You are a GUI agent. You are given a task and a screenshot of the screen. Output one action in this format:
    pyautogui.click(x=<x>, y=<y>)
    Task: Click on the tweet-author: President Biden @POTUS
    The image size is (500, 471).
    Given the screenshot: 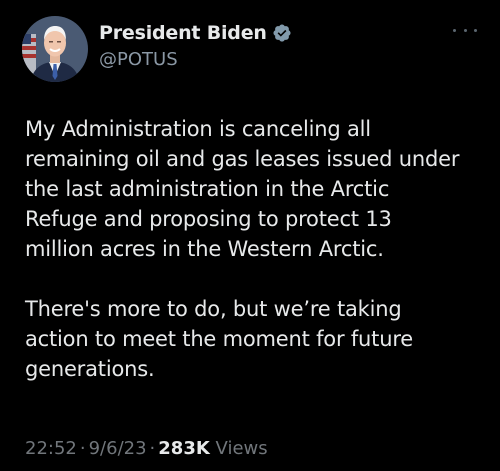 What is the action you would take?
    pyautogui.click(x=195, y=45)
    